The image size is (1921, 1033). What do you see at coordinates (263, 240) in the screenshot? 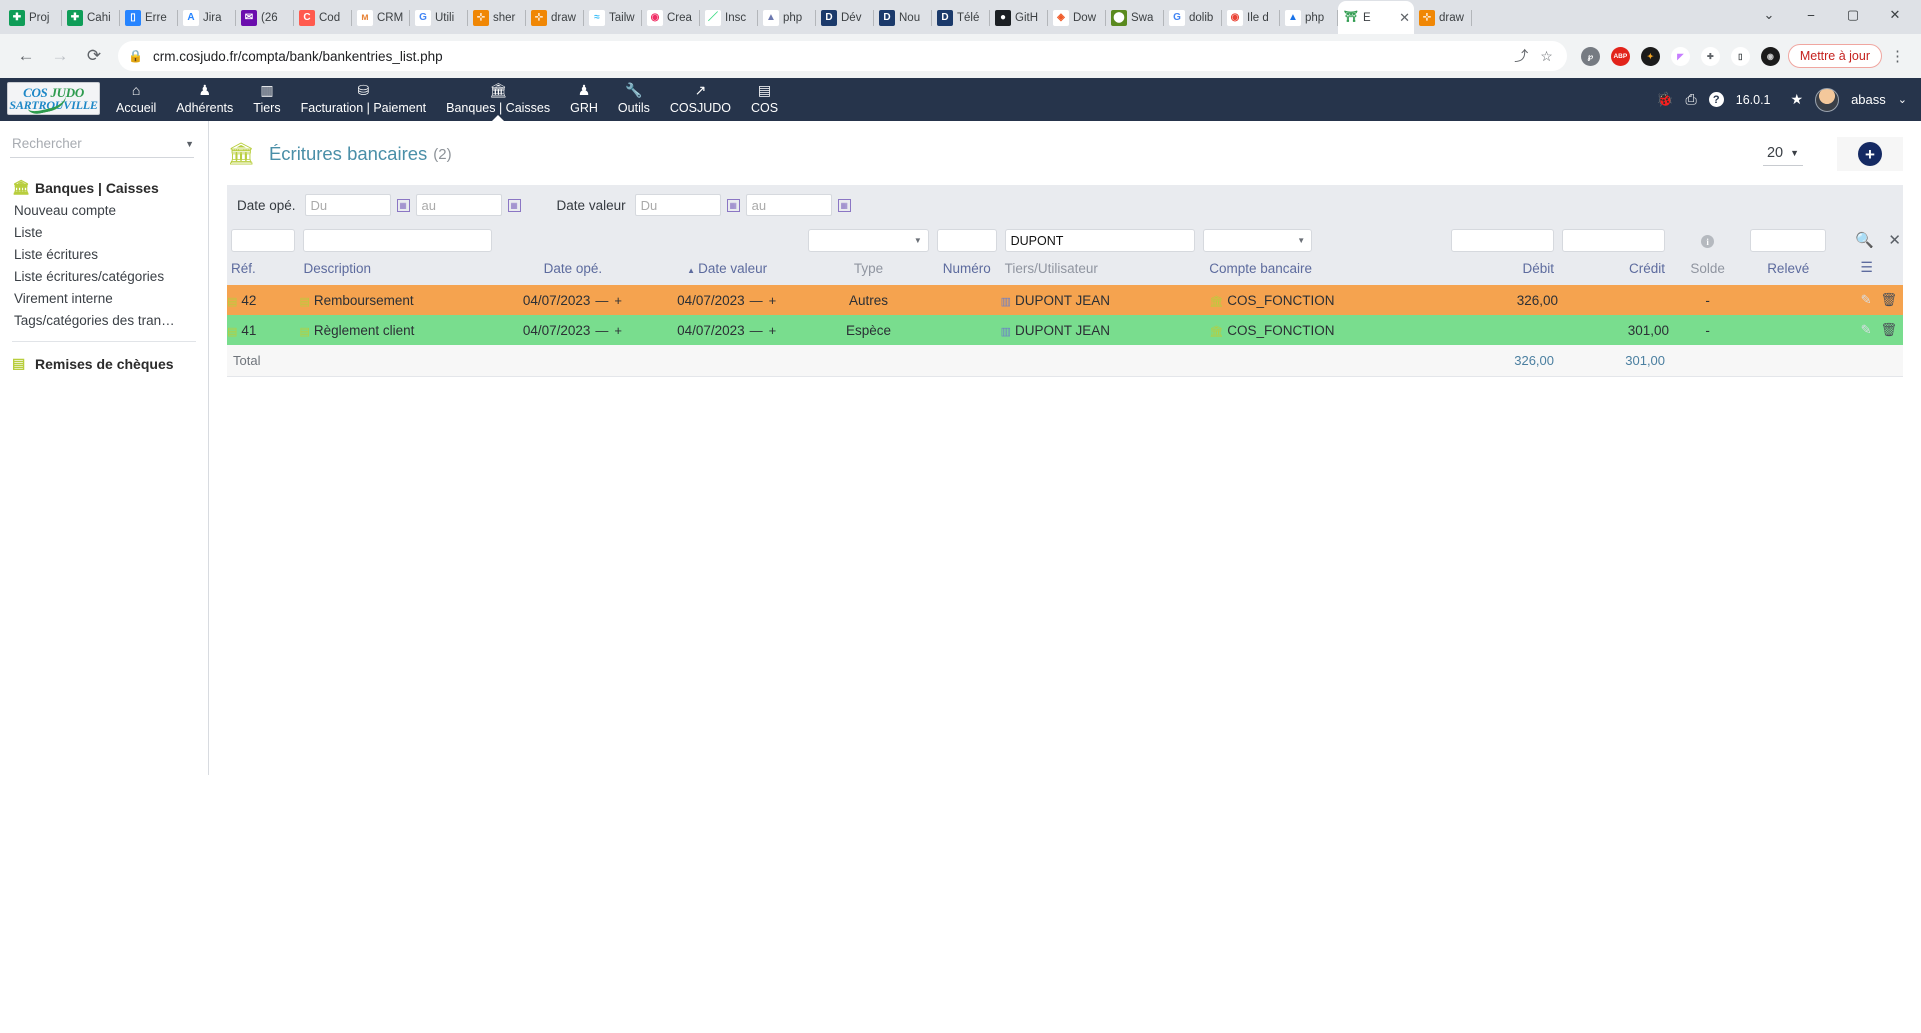
I see `filter-ref-input` at bounding box center [263, 240].